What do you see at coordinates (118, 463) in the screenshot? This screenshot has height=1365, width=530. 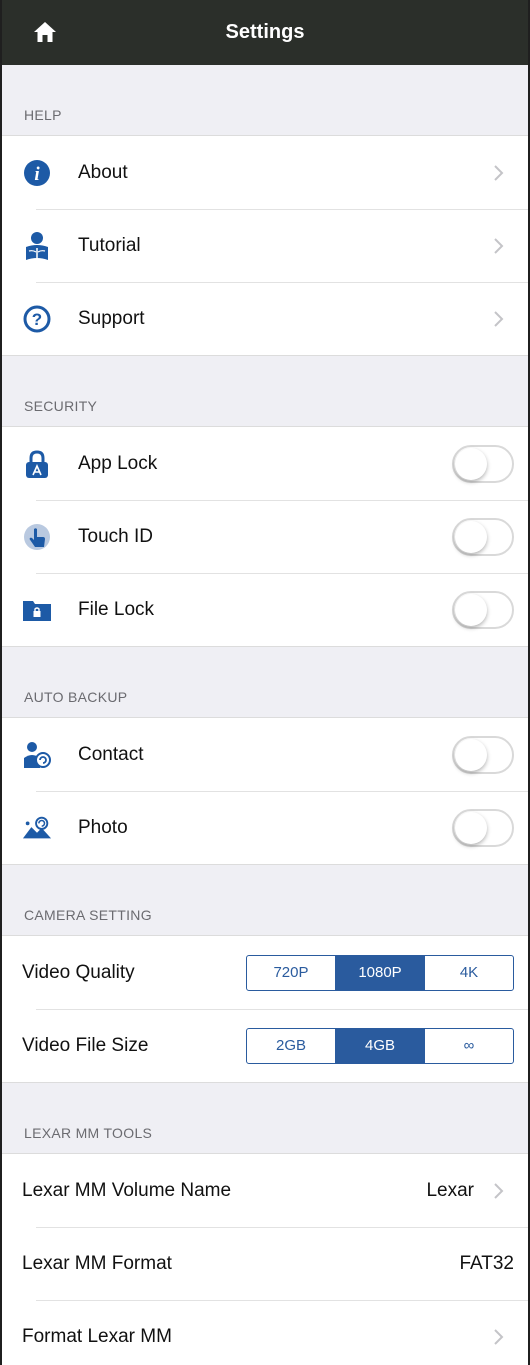 I see `app-lock-label: App Lock` at bounding box center [118, 463].